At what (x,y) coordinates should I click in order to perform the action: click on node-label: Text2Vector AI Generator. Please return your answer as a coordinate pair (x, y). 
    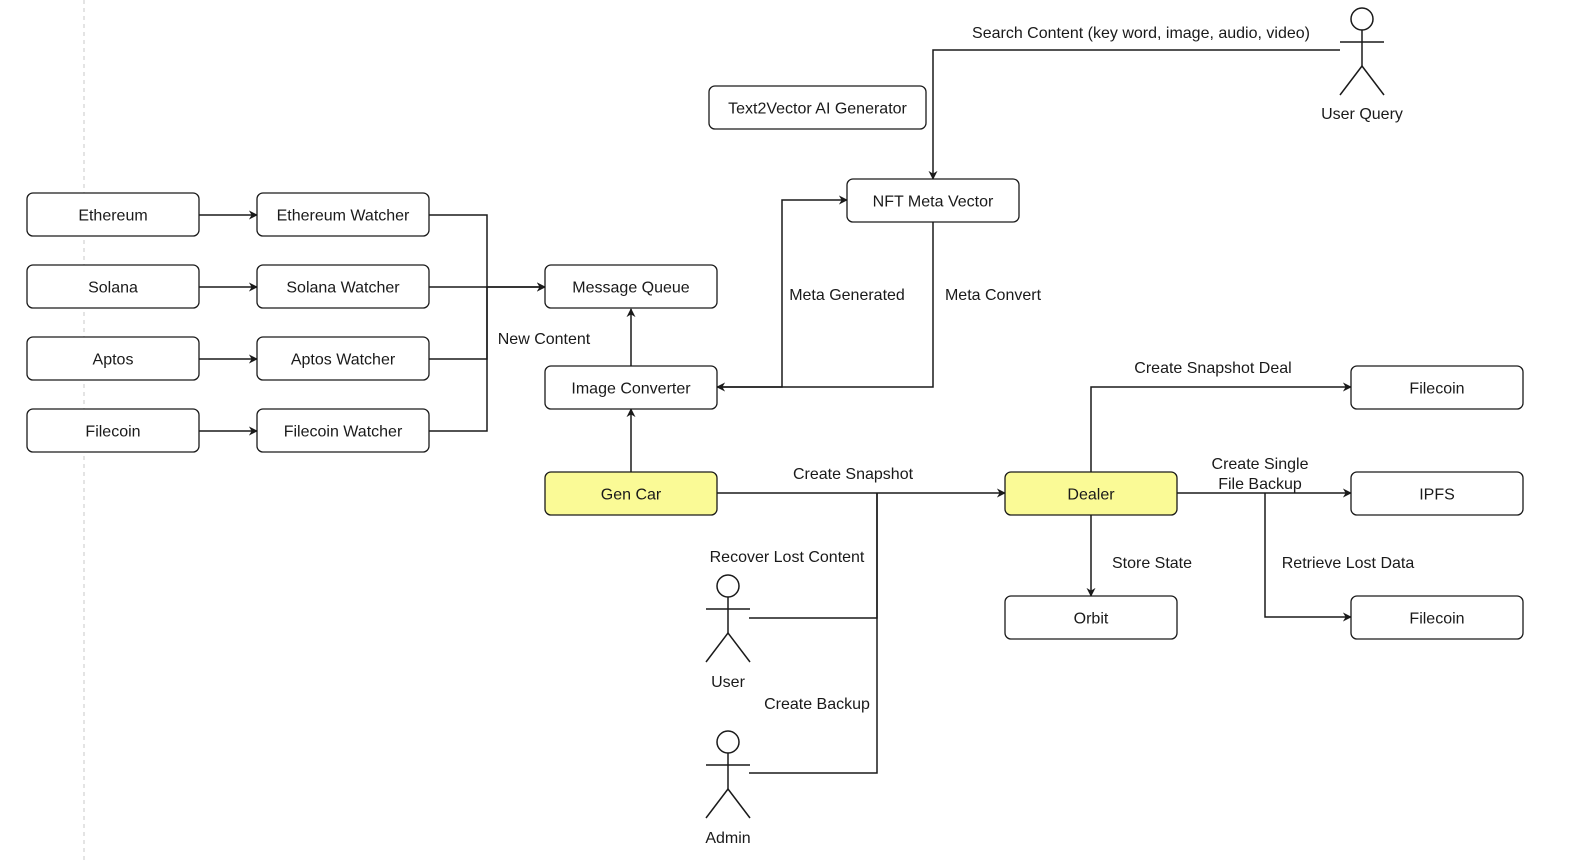
    Looking at the image, I should click on (817, 109).